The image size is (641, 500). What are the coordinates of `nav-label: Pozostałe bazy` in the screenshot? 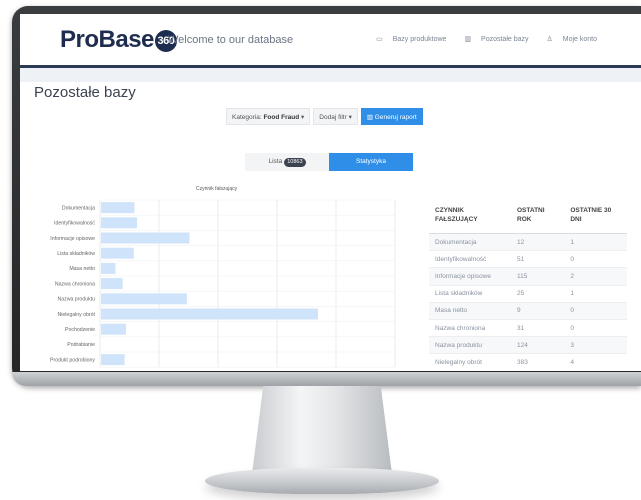 It's located at (505, 39).